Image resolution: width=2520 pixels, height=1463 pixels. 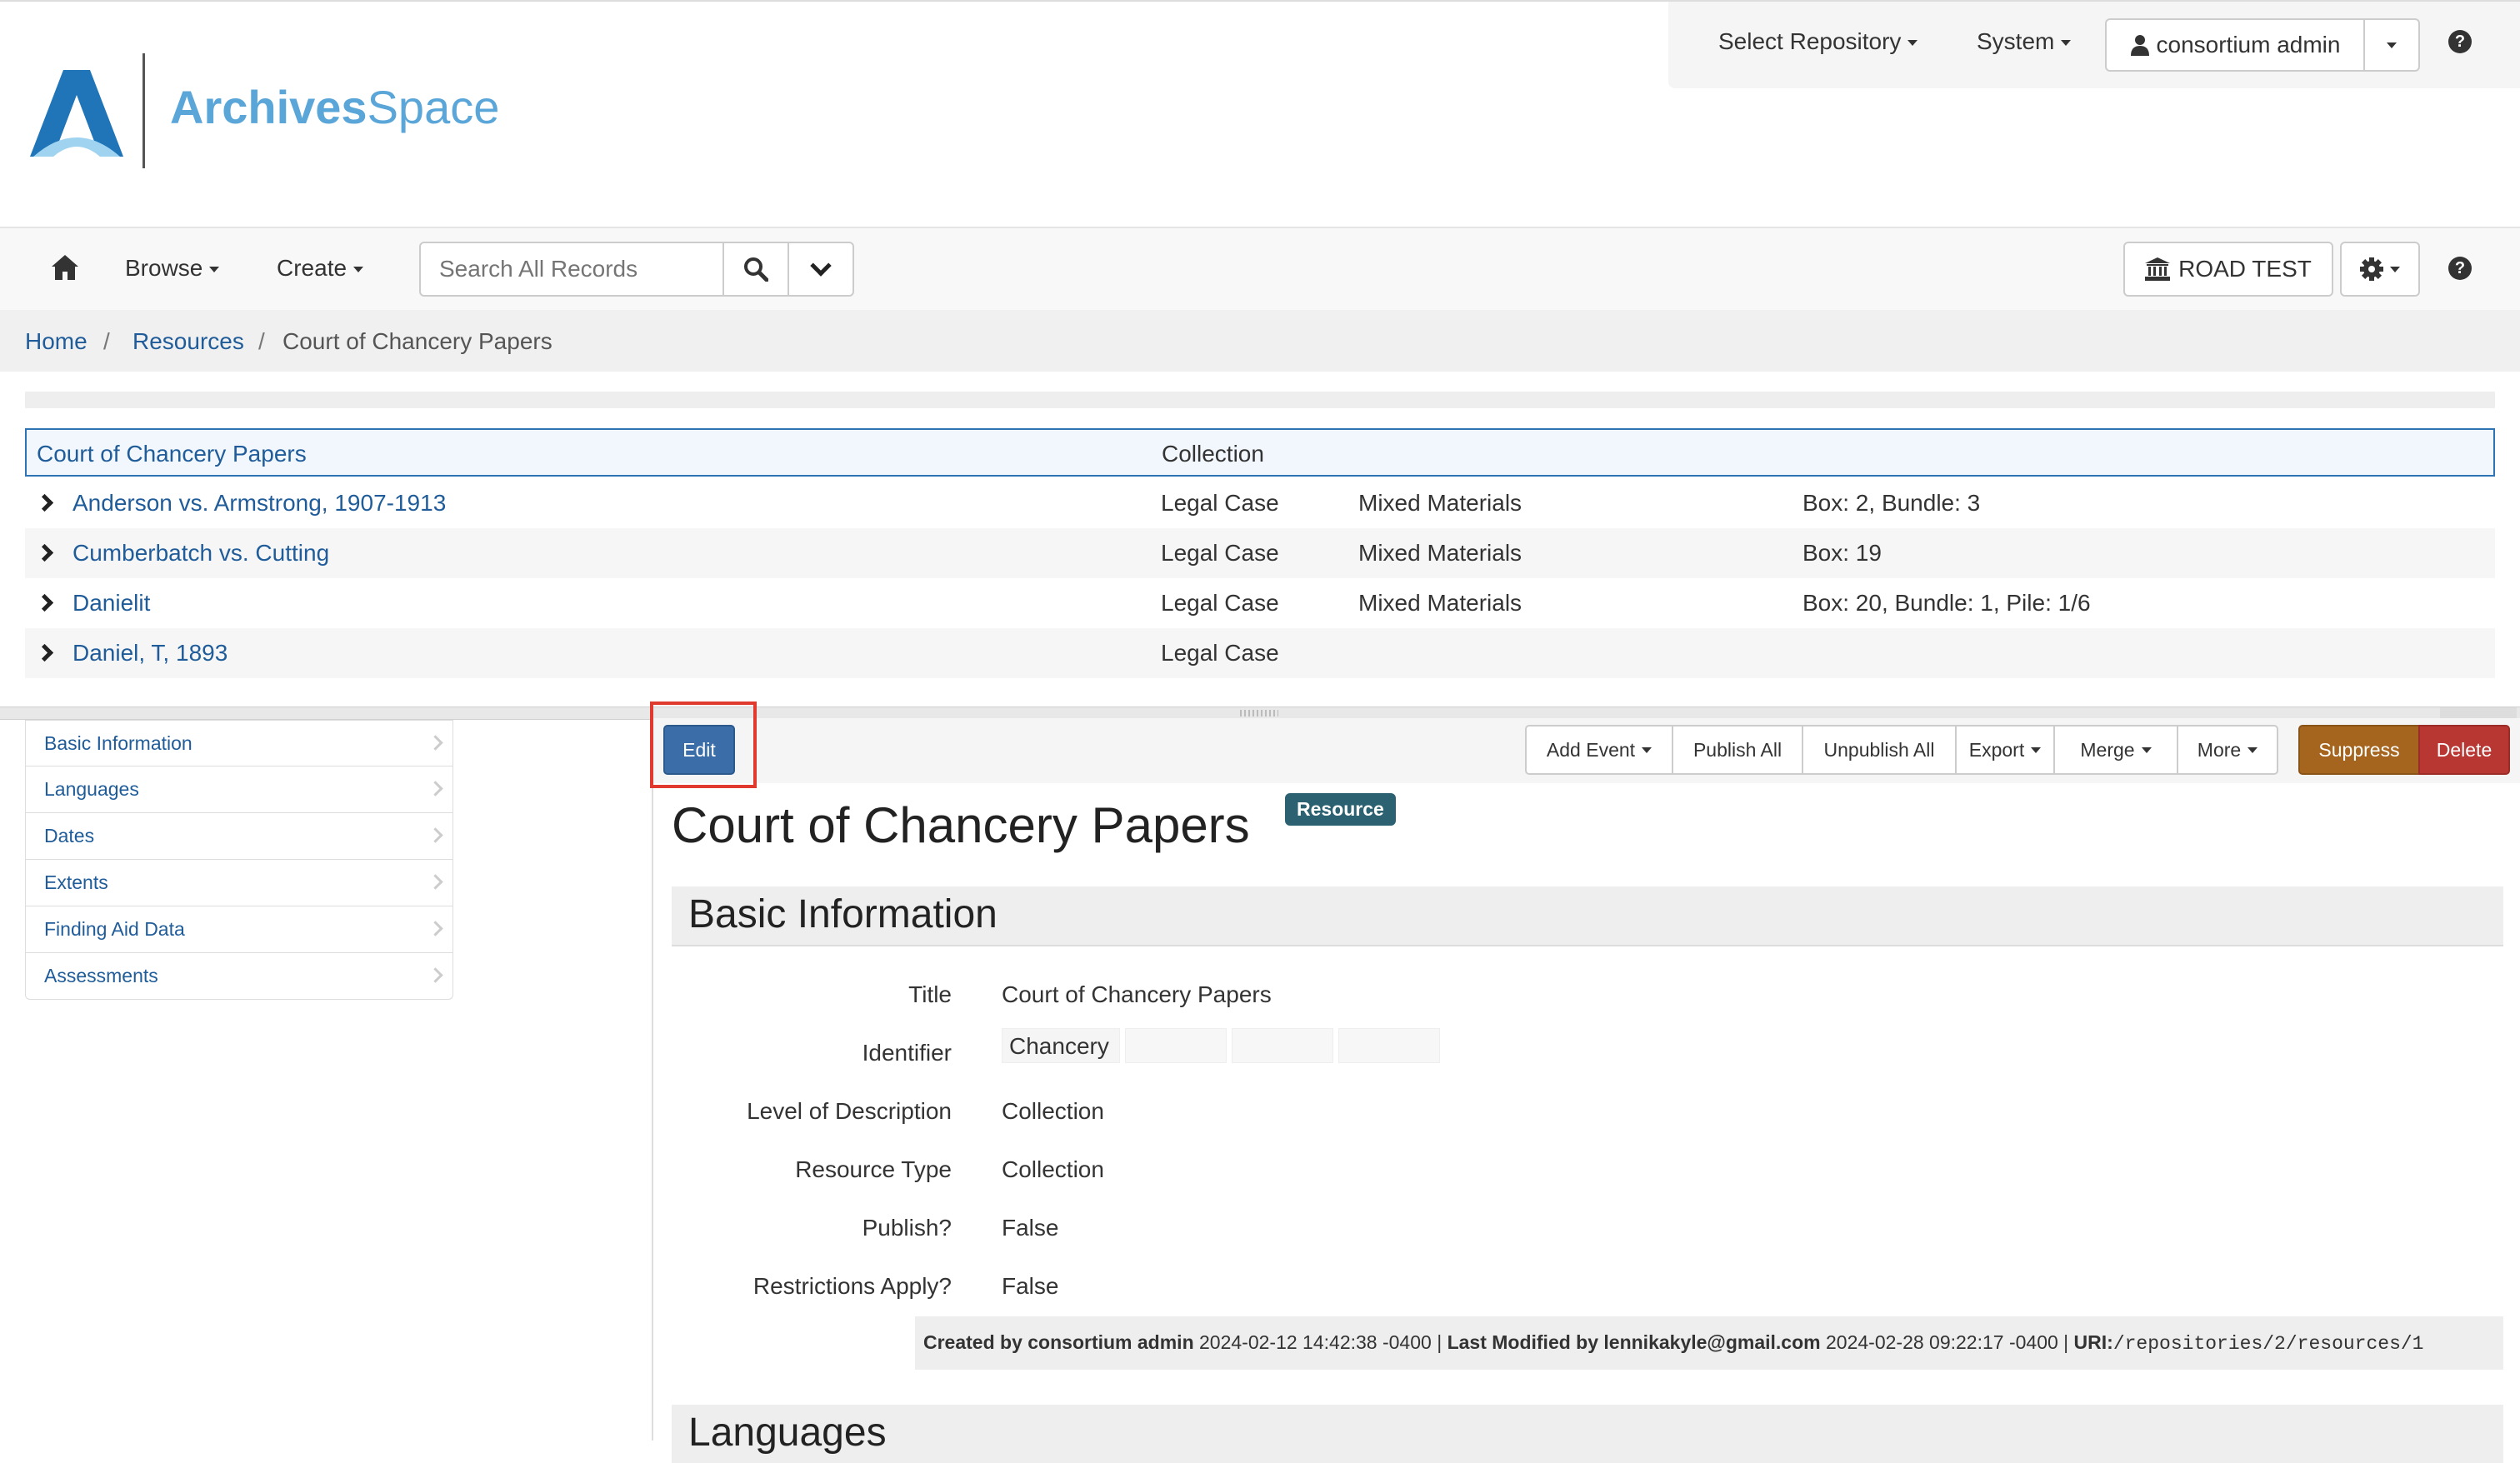 What do you see at coordinates (115, 929) in the screenshot?
I see `sidebar-item-label: Finding Aid Data` at bounding box center [115, 929].